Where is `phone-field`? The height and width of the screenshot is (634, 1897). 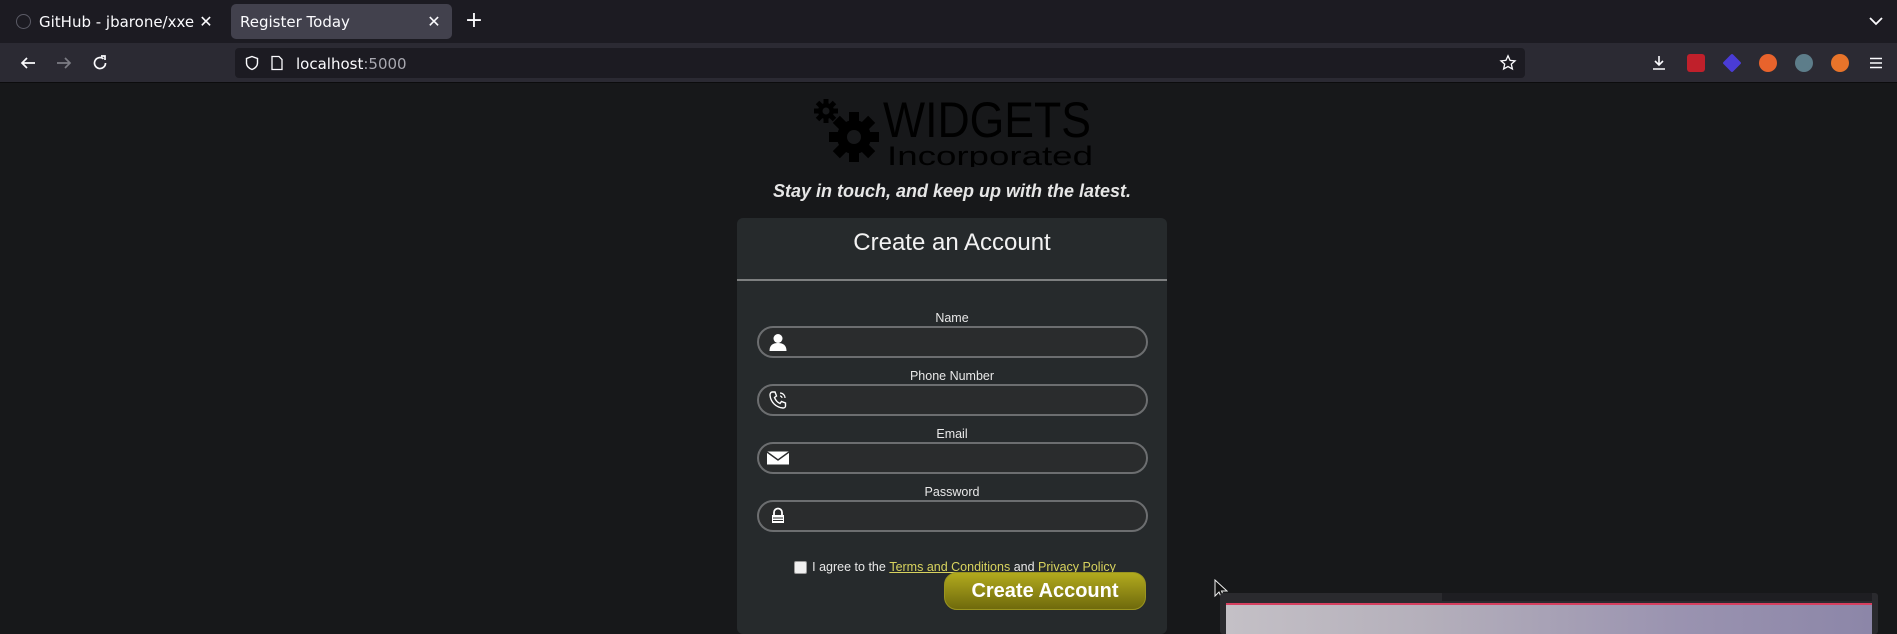
phone-field is located at coordinates (952, 400).